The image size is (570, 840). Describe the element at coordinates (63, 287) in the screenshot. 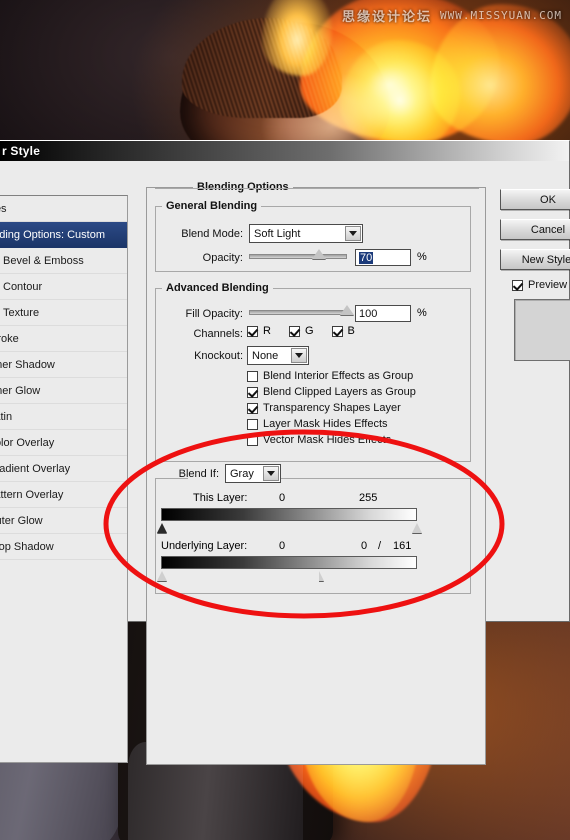

I see `sidebar-item-contour: Contour` at that location.